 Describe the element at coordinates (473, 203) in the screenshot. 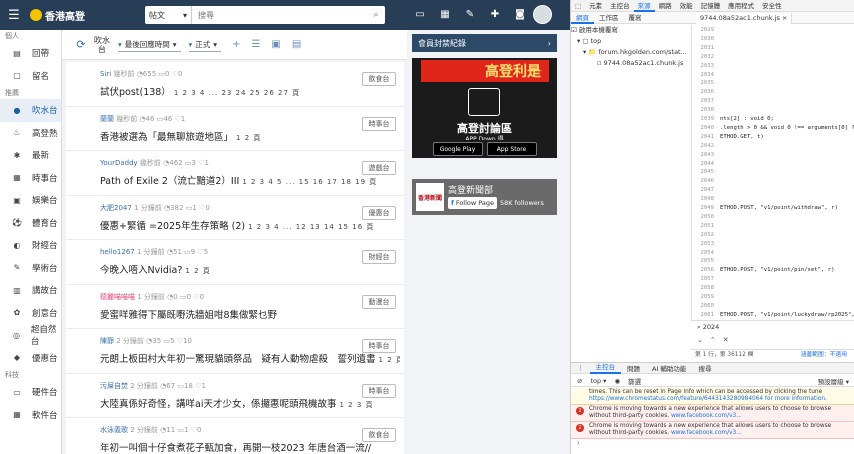

I see `follow-page-button: f Follow Page` at that location.